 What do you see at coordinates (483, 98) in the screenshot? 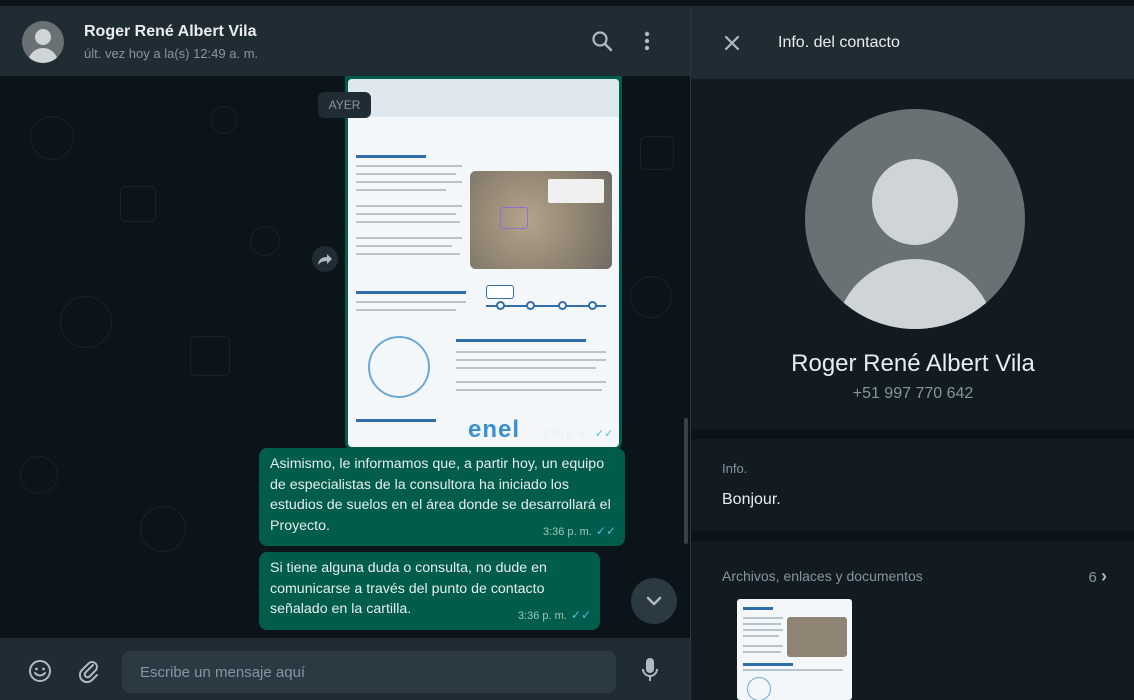
I see `brochure-header-band` at bounding box center [483, 98].